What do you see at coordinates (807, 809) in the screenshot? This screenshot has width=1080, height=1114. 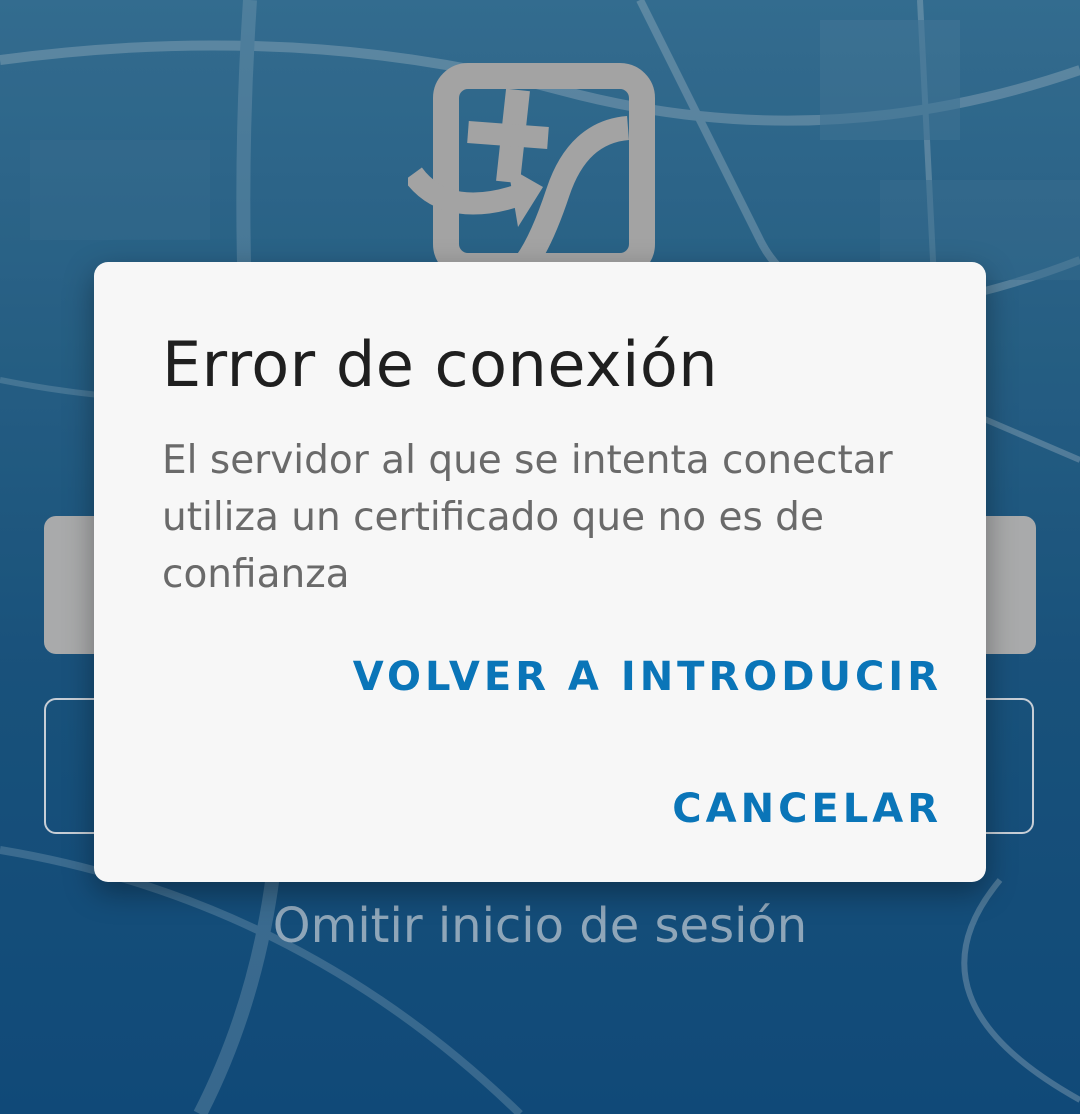 I see `cancel-button: CANCELAR` at bounding box center [807, 809].